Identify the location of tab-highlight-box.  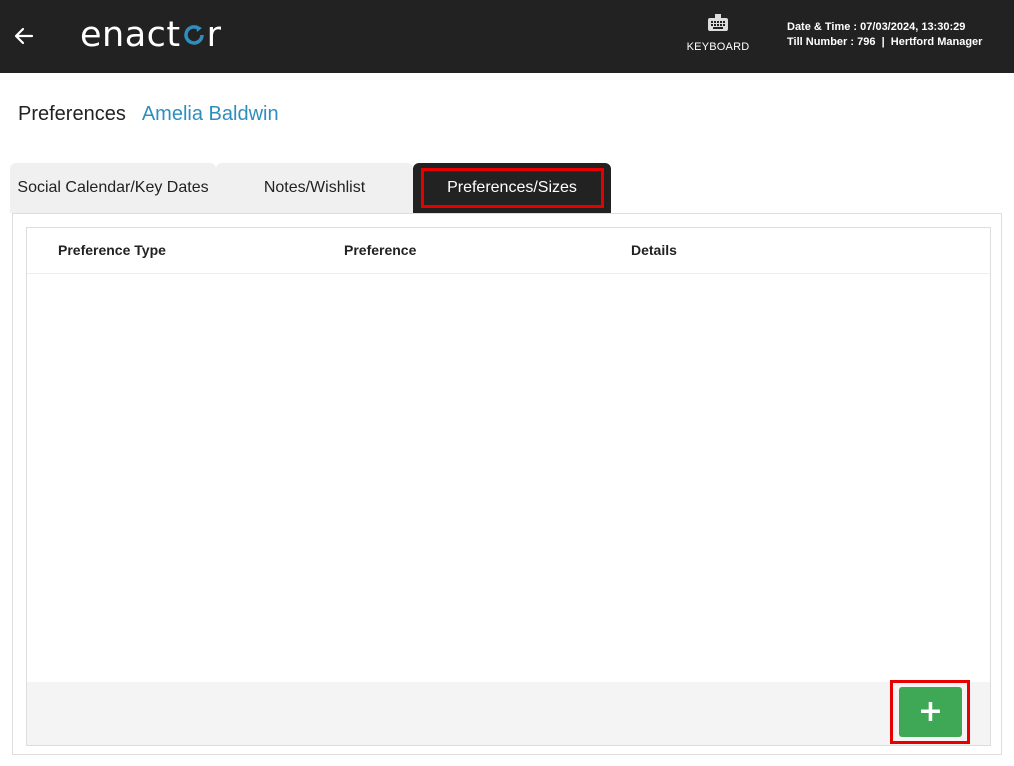
(512, 188).